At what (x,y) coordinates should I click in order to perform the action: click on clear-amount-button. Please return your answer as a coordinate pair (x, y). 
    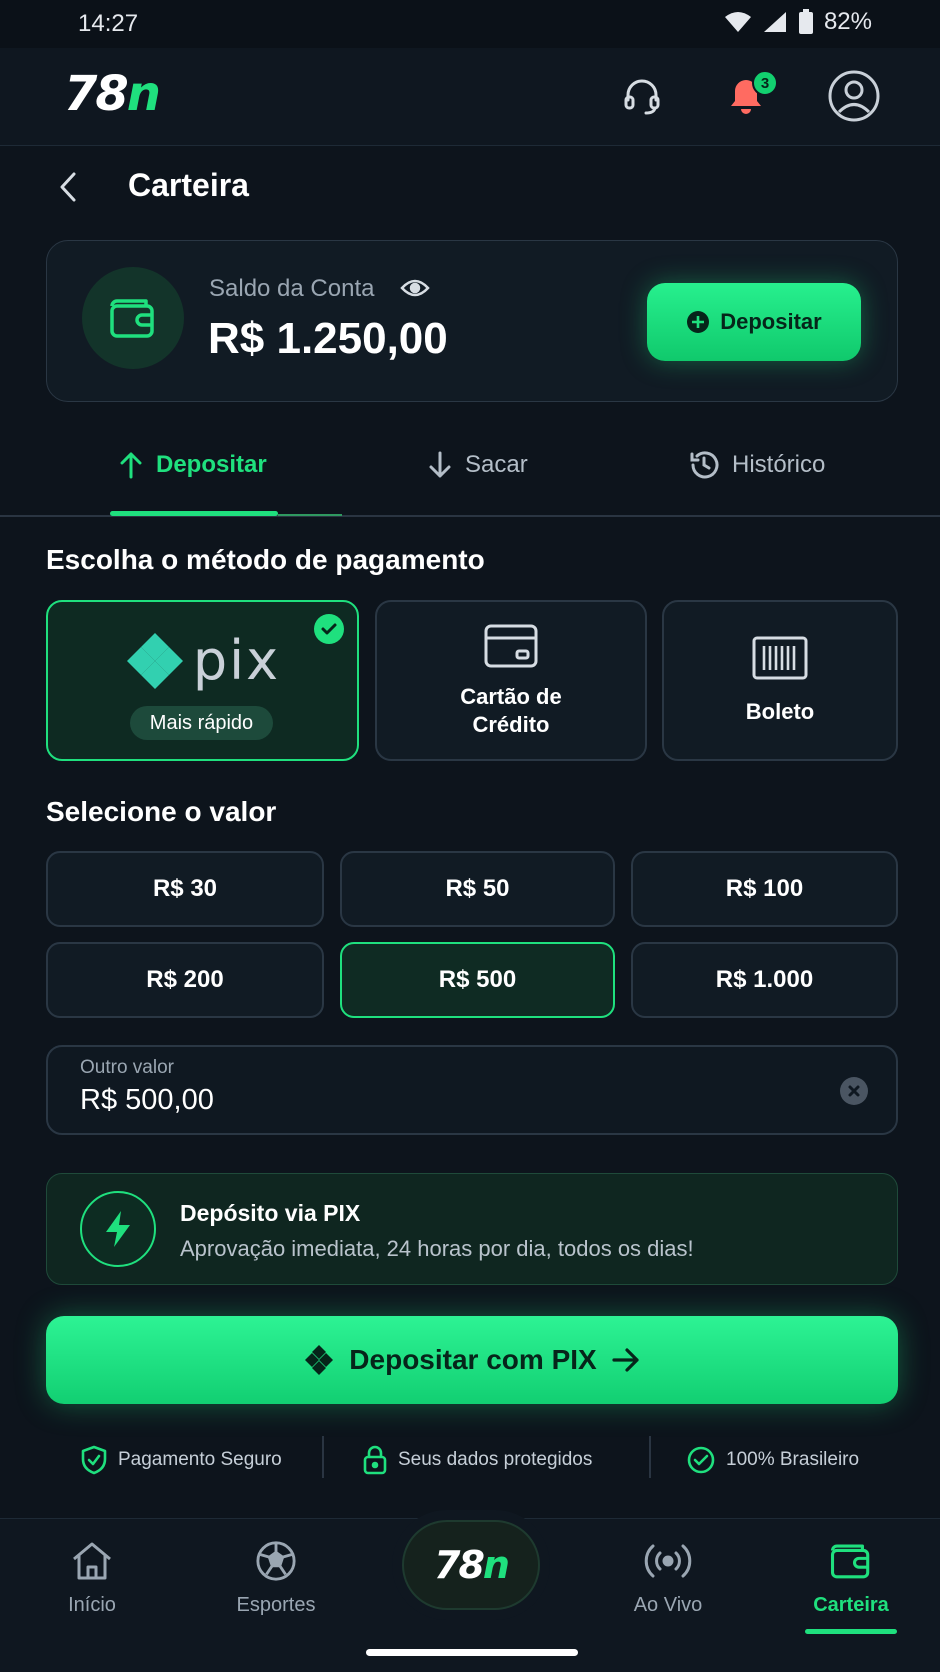
    Looking at the image, I should click on (854, 1091).